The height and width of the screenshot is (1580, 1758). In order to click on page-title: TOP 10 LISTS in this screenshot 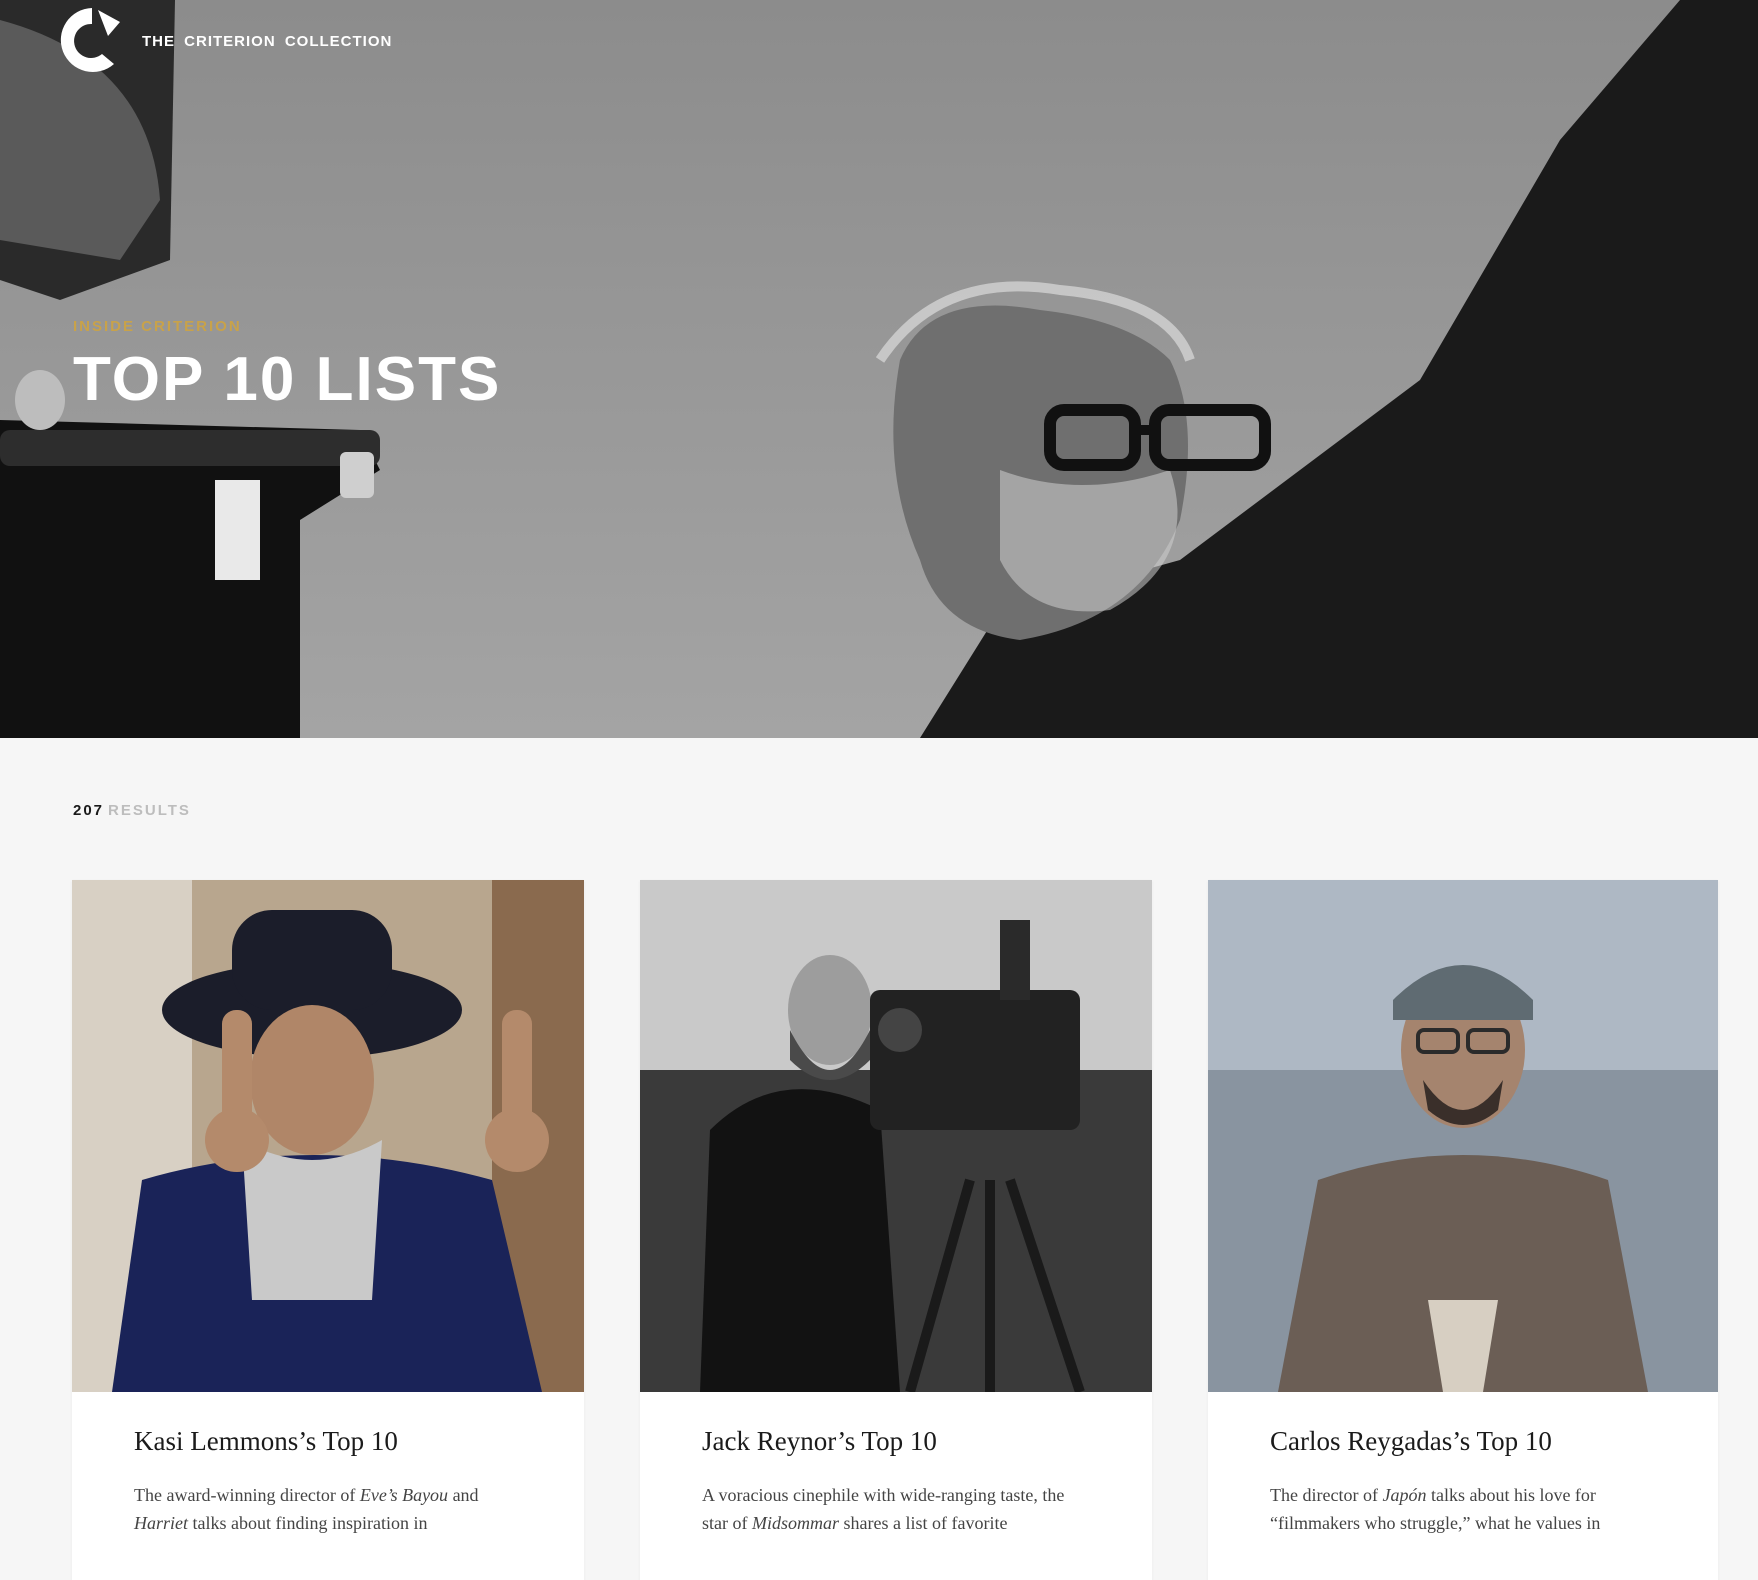, I will do `click(287, 379)`.